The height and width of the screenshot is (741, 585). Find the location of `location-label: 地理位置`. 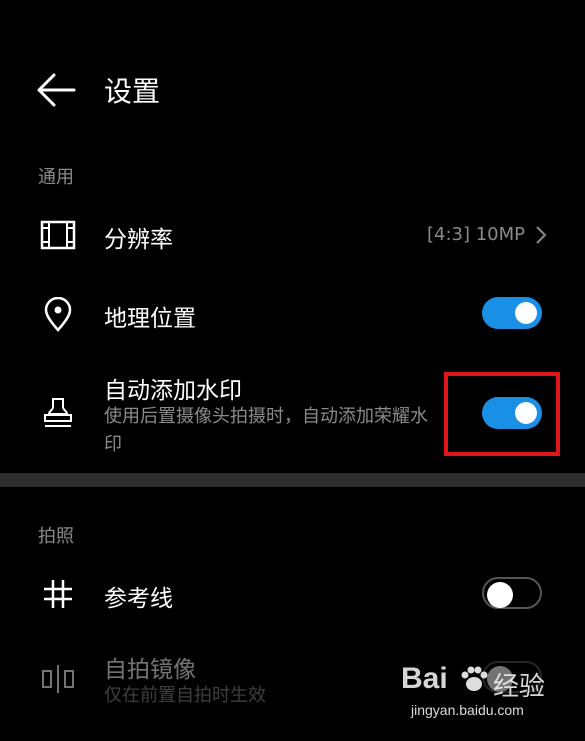

location-label: 地理位置 is located at coordinates (150, 319).